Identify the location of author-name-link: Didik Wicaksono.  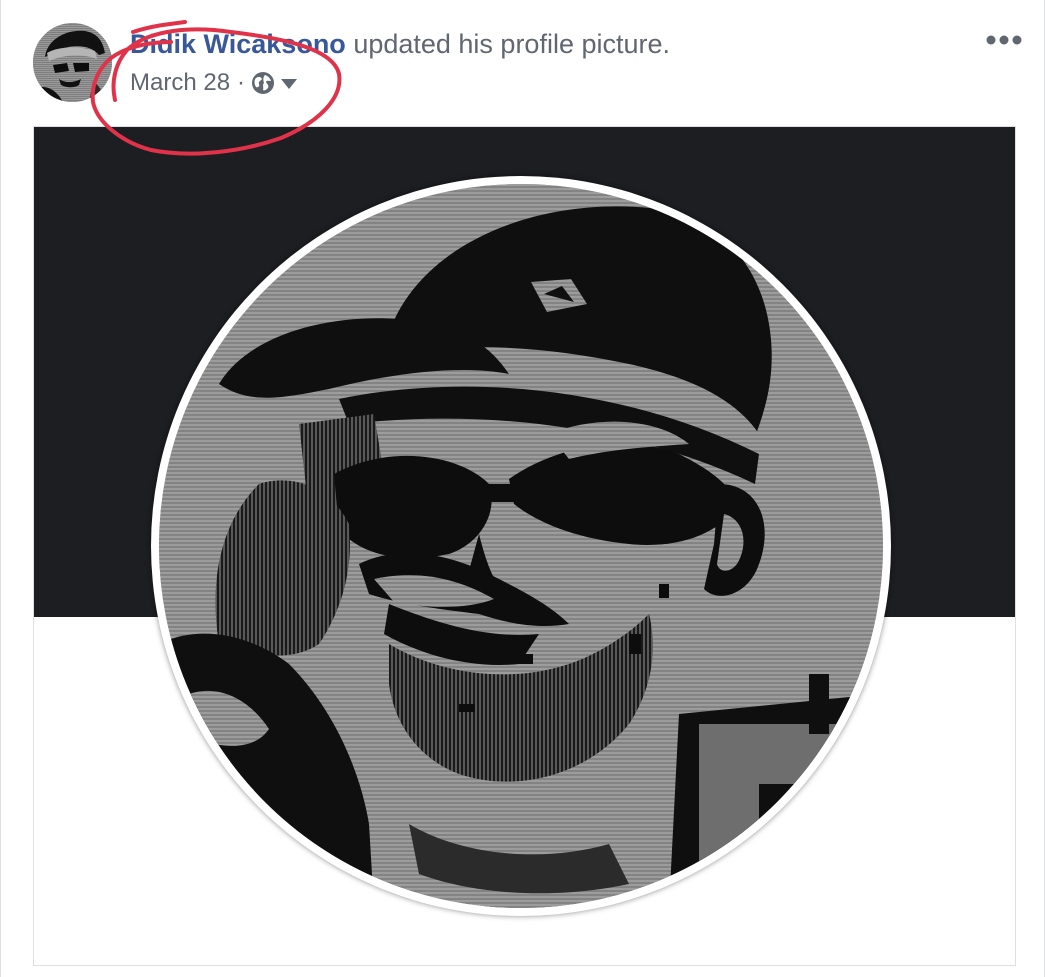
(238, 44).